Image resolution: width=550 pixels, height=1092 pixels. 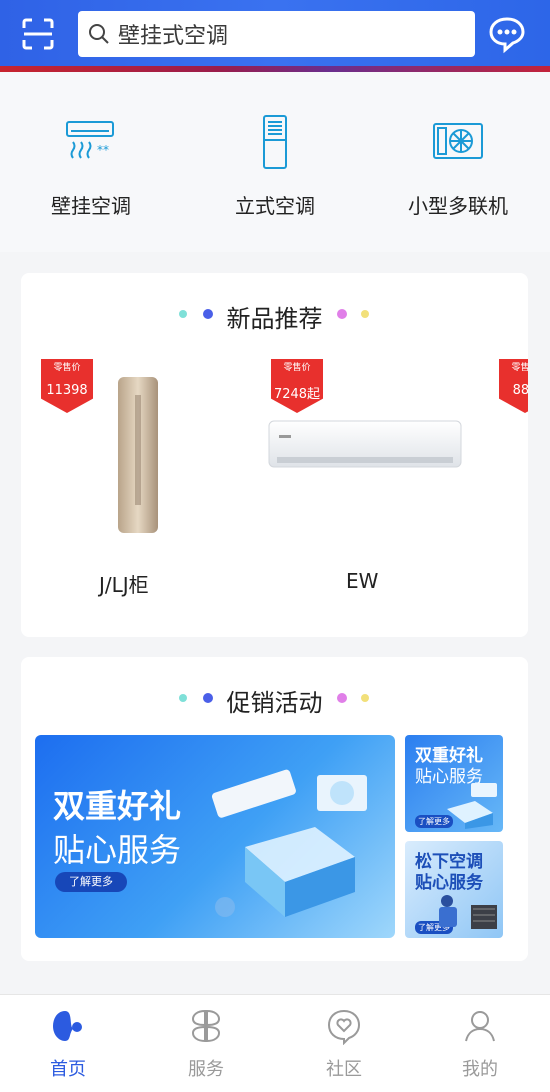 I want to click on product-name: EW, so click(x=362, y=581).